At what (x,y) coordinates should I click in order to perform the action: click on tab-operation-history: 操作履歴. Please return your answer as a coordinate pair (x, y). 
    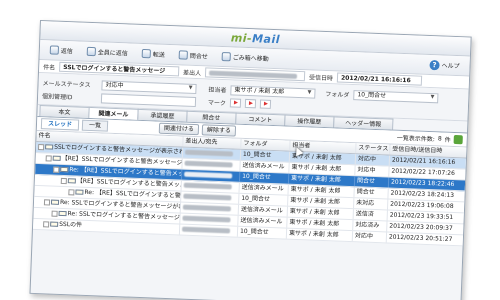
    Looking at the image, I should click on (309, 121).